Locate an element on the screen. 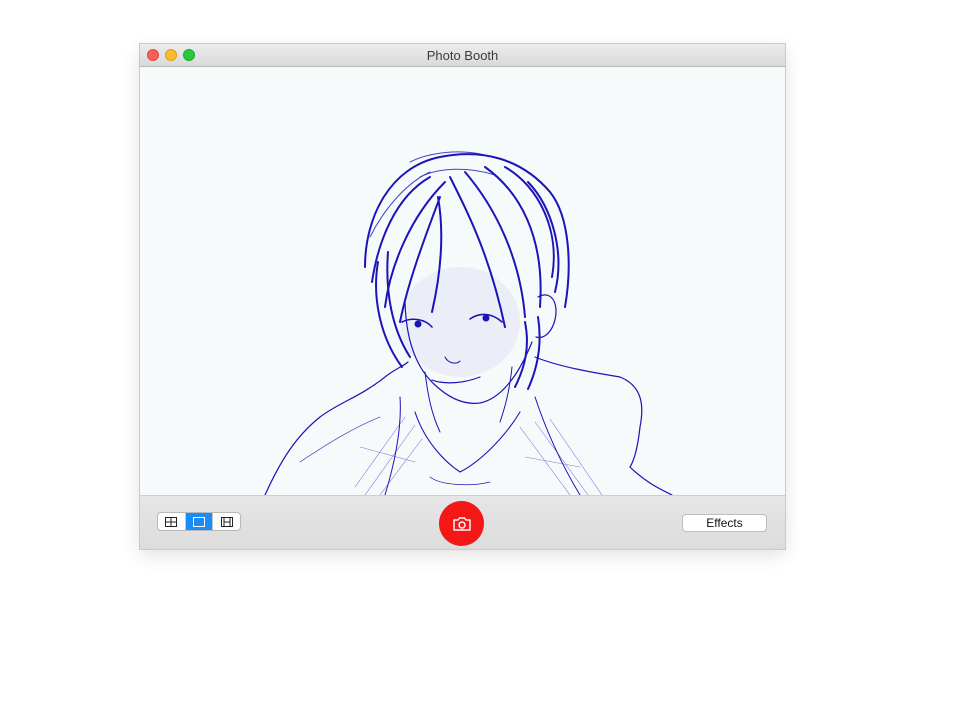  view-mode-segmented-control is located at coordinates (199, 521).